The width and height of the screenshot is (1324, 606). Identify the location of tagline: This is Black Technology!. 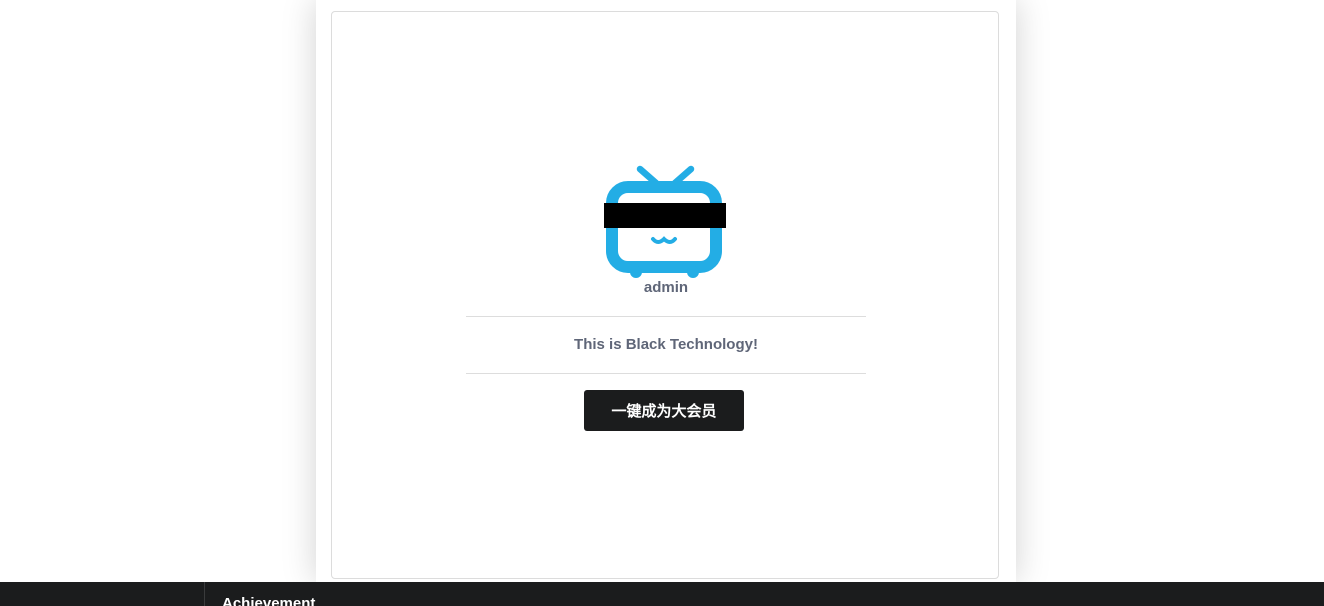
(666, 344).